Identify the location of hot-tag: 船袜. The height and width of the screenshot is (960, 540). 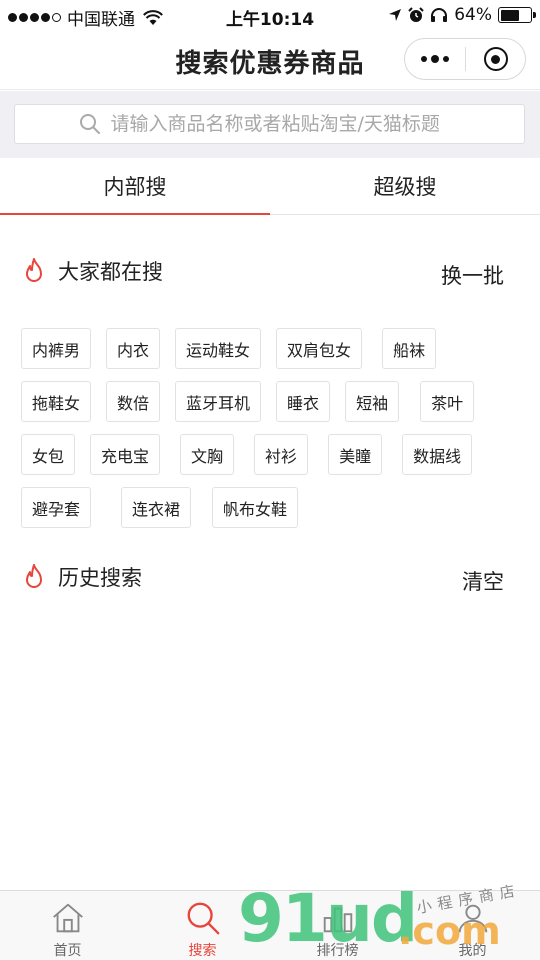
(409, 348).